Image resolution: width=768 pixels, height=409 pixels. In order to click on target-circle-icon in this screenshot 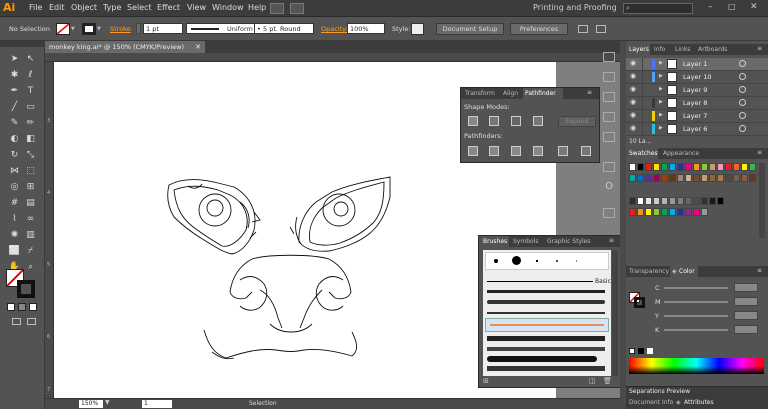, I will do `click(742, 63)`.